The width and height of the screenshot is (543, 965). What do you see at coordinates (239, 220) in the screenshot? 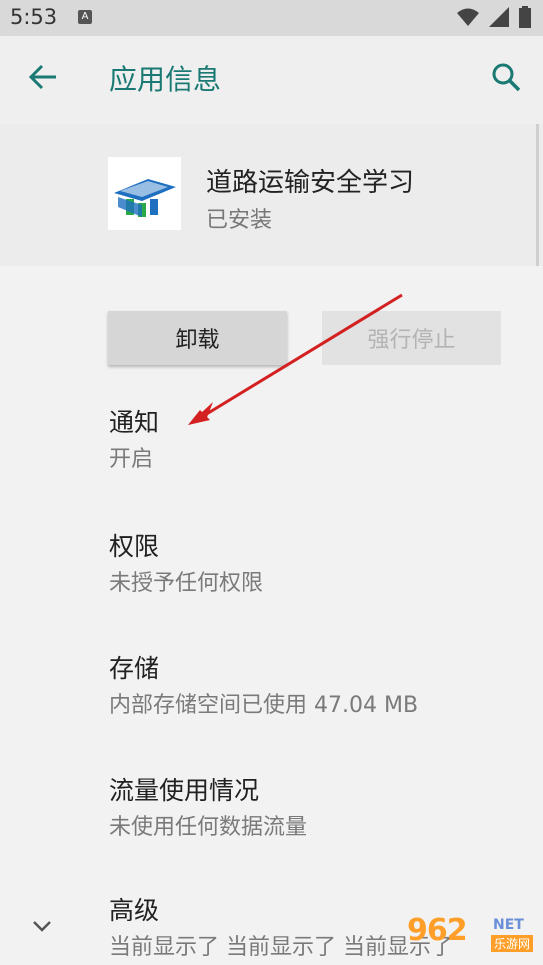
I see `app-install-status: 已安装` at bounding box center [239, 220].